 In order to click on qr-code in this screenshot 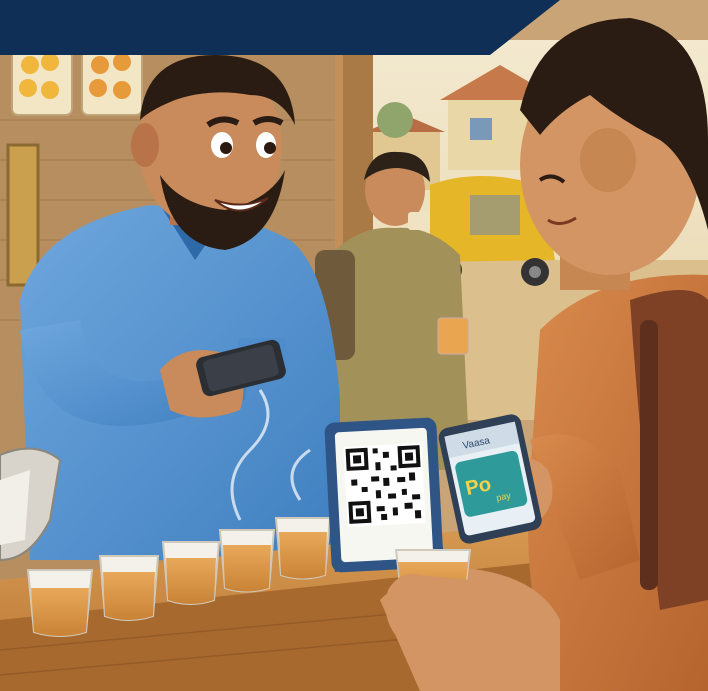, I will do `click(384, 484)`.